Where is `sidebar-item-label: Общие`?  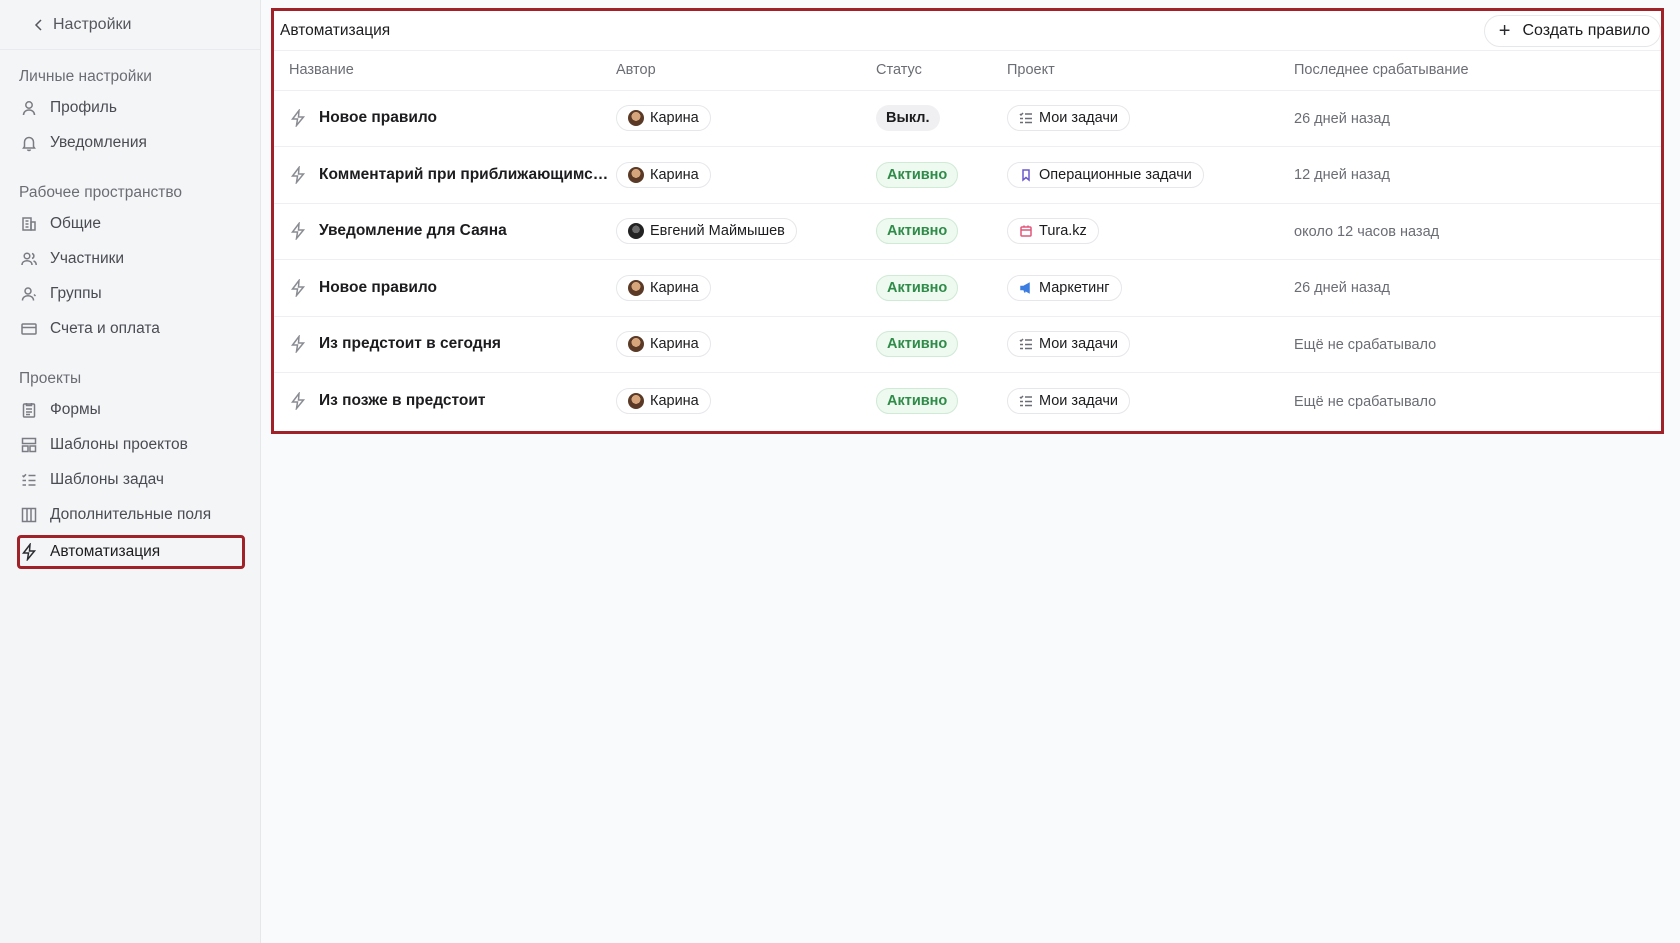 sidebar-item-label: Общие is located at coordinates (75, 223).